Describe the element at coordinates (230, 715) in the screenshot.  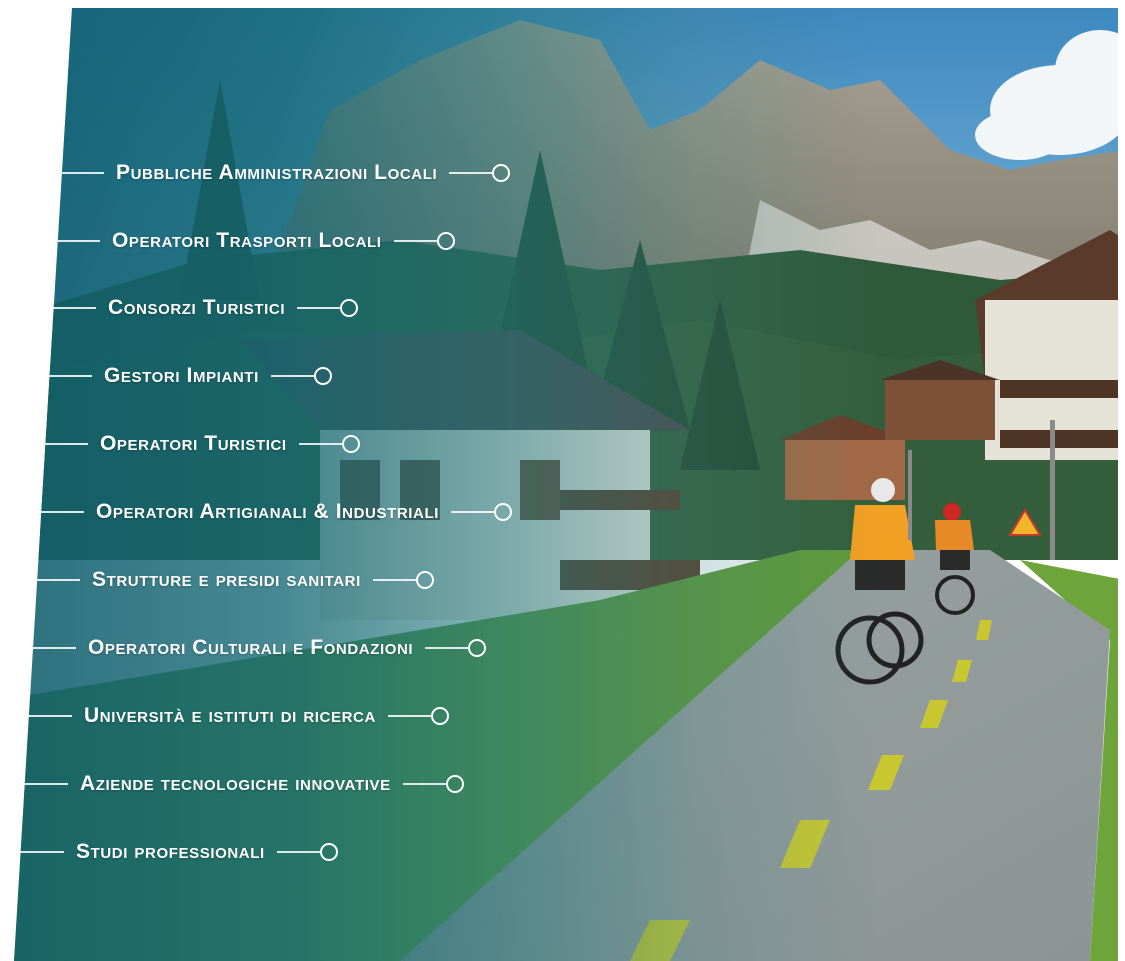
I see `sector-label: Università e istituti di ricerca` at that location.